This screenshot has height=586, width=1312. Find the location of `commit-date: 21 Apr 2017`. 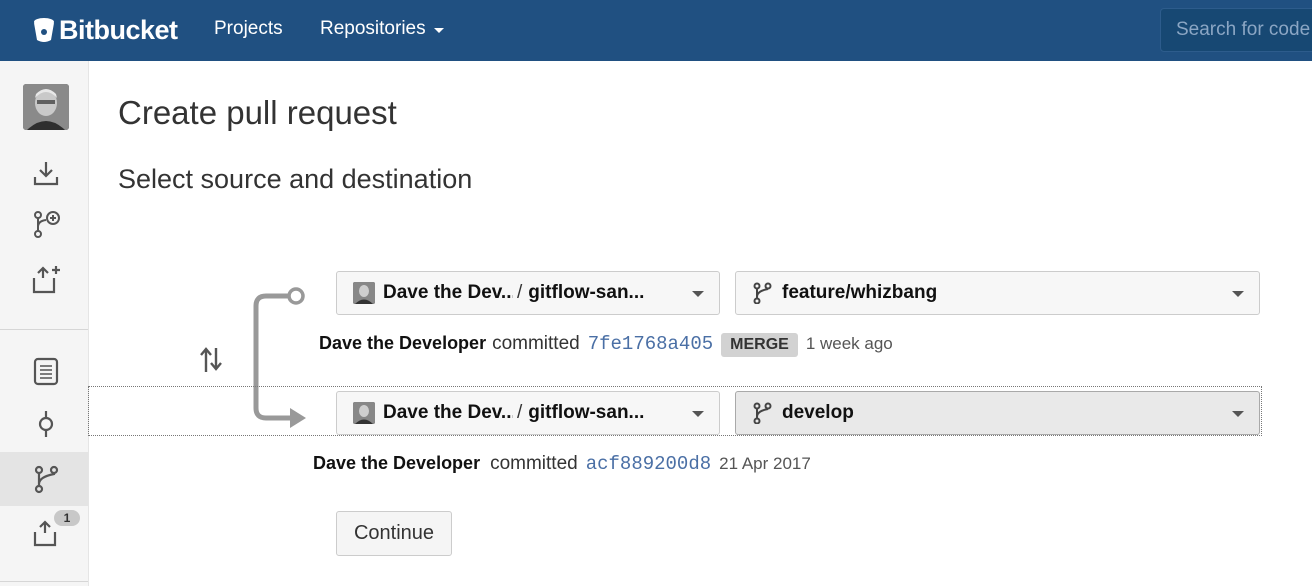

commit-date: 21 Apr 2017 is located at coordinates (765, 463).